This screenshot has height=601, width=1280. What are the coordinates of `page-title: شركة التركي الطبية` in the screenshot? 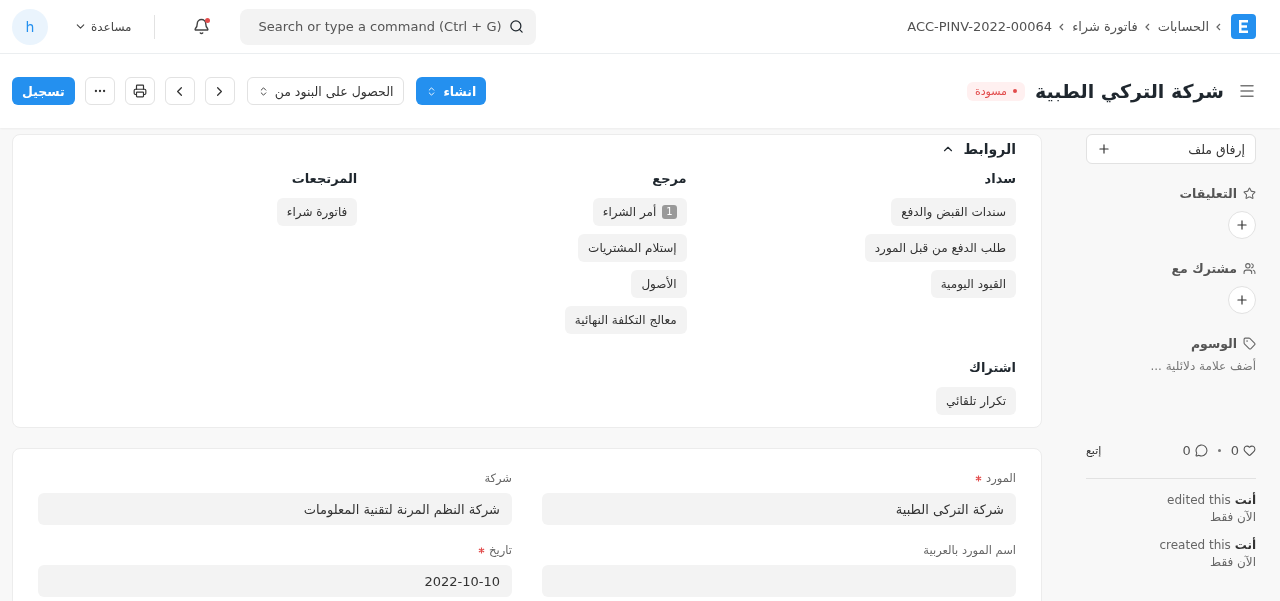 It's located at (1129, 91).